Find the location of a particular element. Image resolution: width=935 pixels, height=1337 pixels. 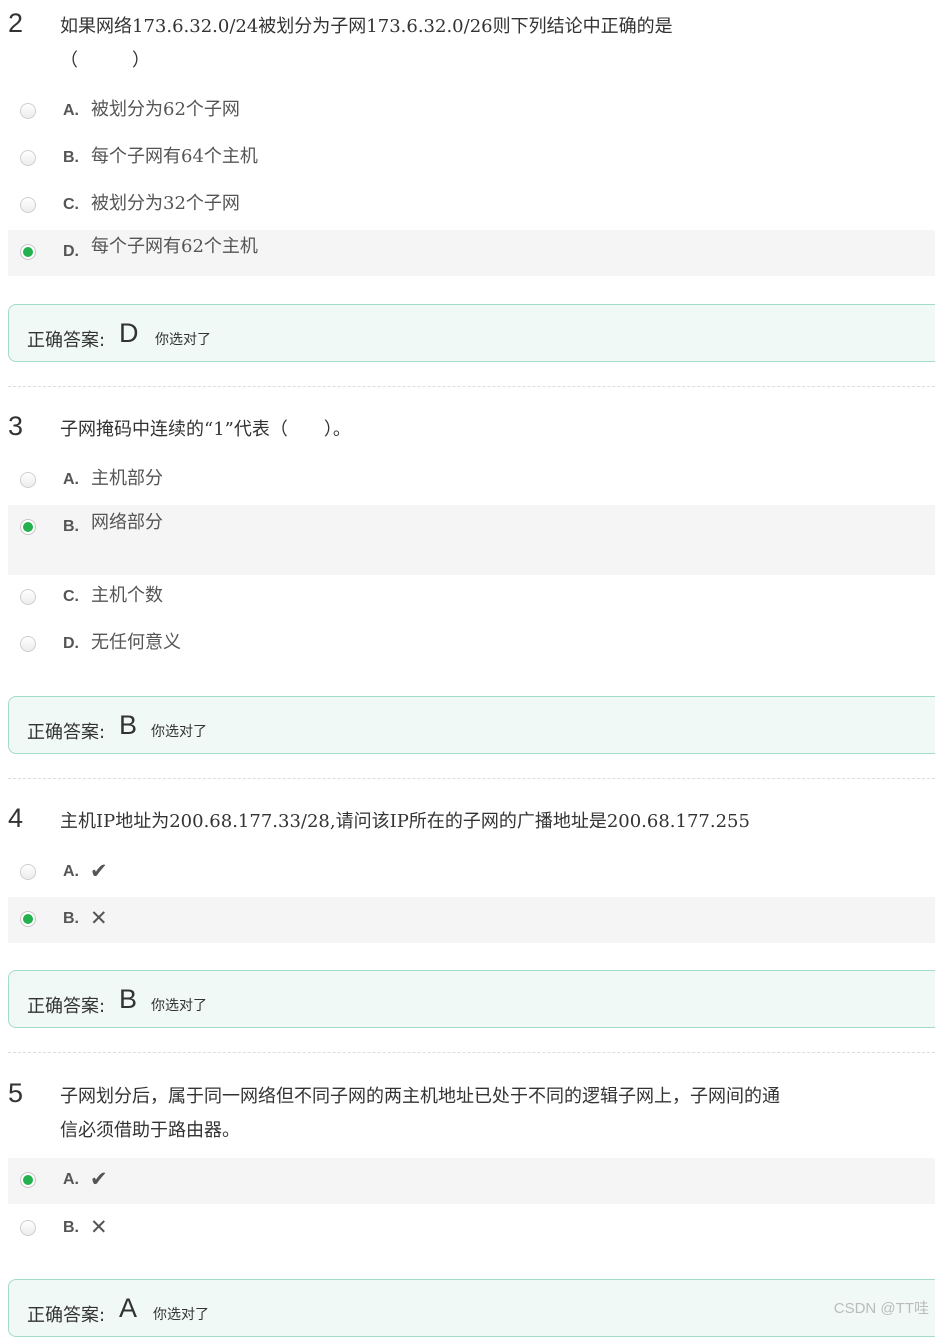

option-text: 每个子网有64个主机 is located at coordinates (174, 156).